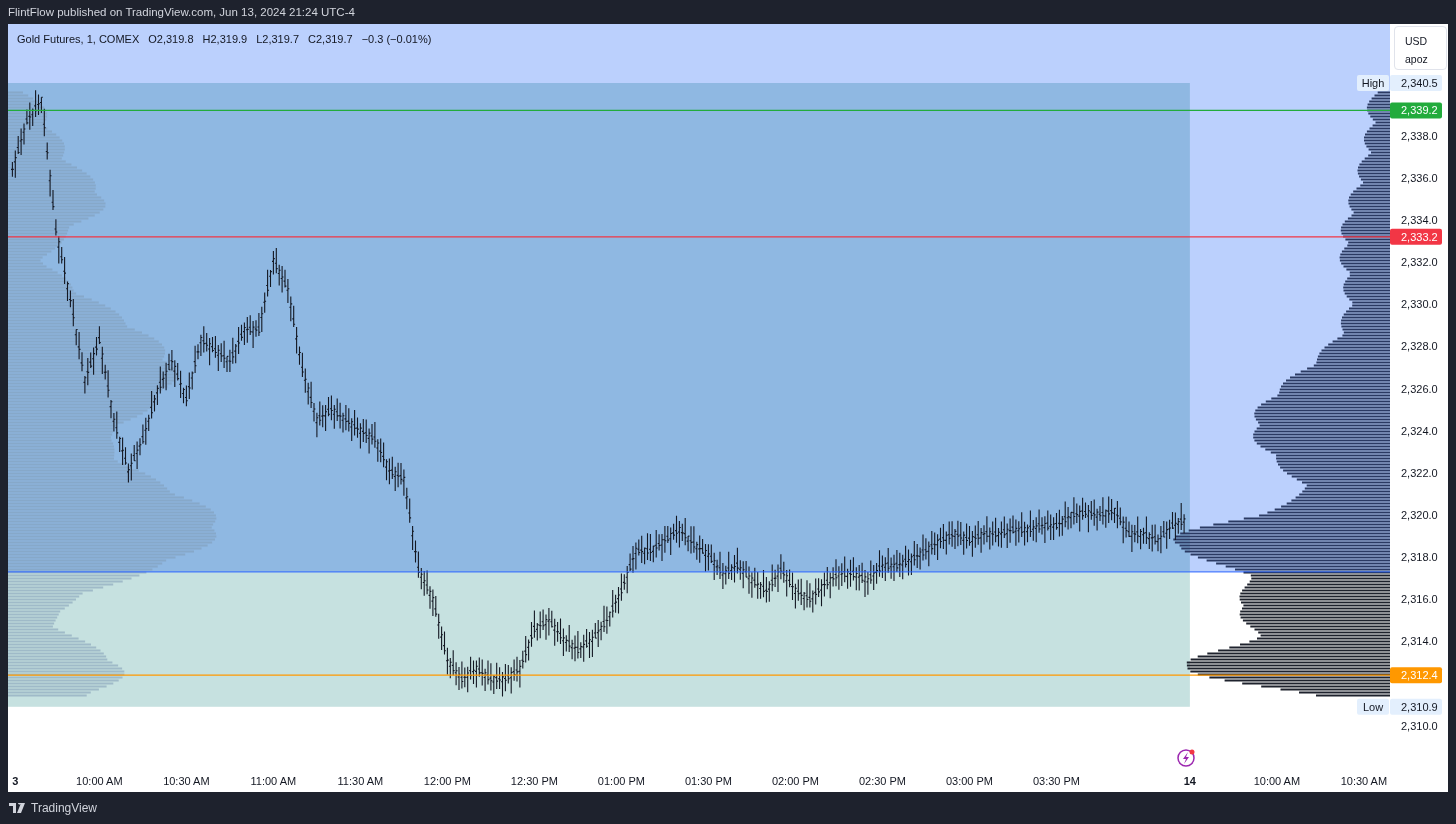  What do you see at coordinates (1419, 177) in the screenshot?
I see `price-axis-label: 2,336.0` at bounding box center [1419, 177].